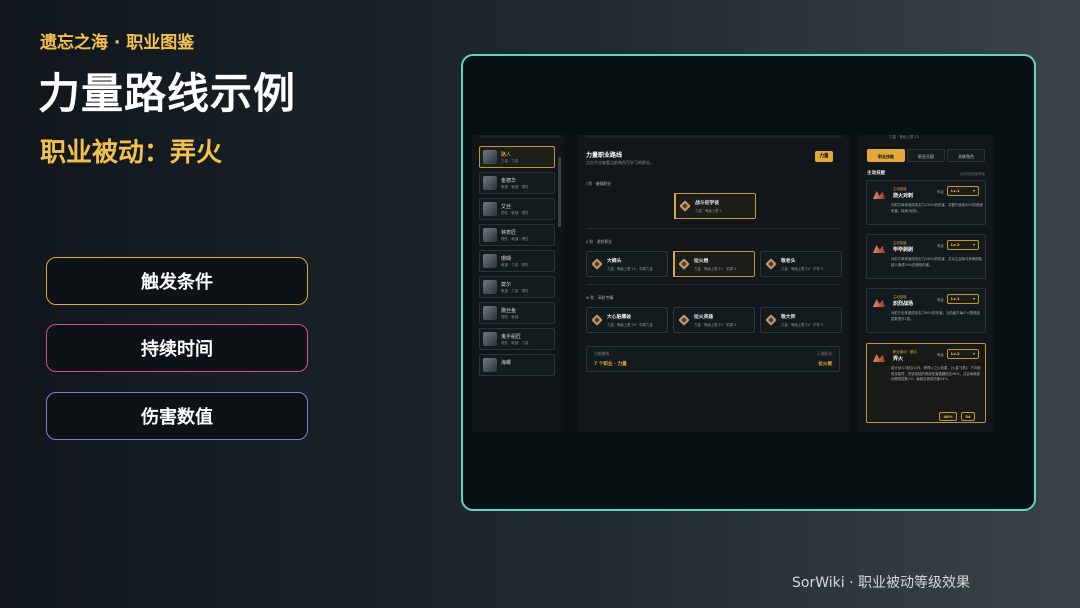 The height and width of the screenshot is (608, 1080). Describe the element at coordinates (506, 363) in the screenshot. I see `character-name: 海螺` at that location.